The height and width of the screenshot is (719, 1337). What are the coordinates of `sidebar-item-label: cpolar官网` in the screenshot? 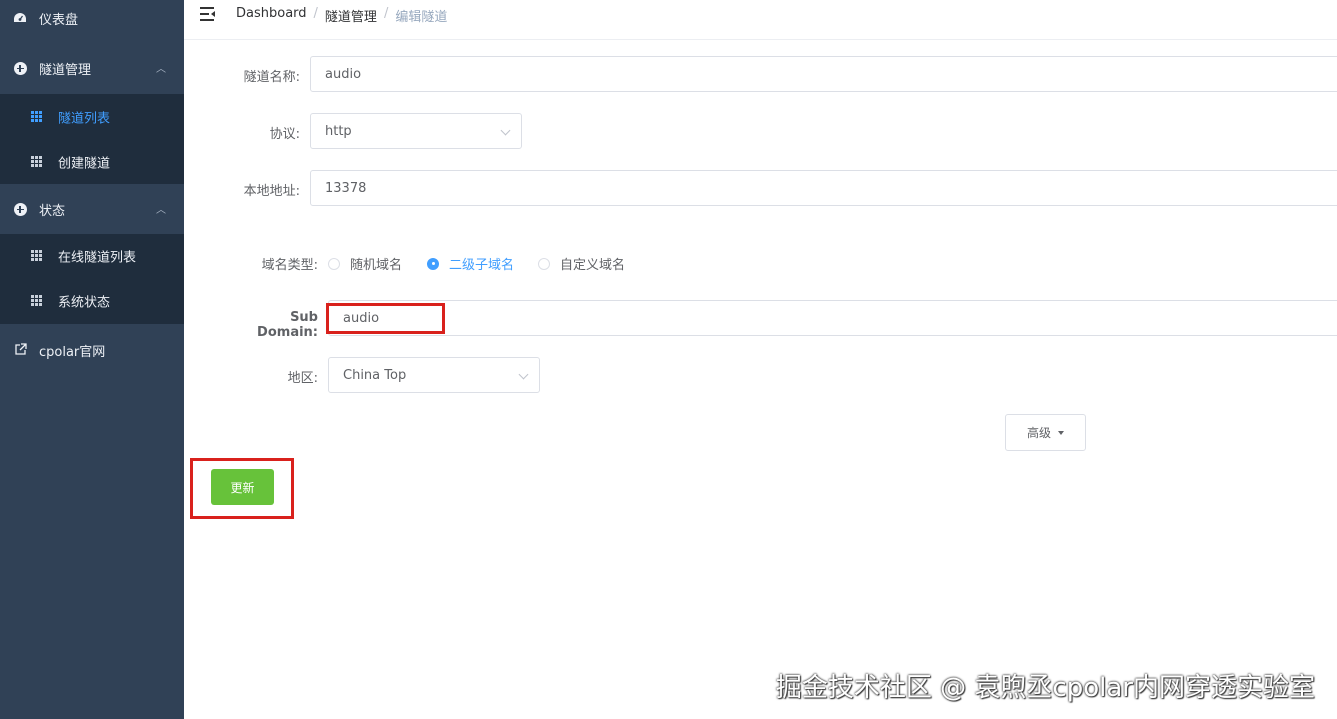 It's located at (72, 352).